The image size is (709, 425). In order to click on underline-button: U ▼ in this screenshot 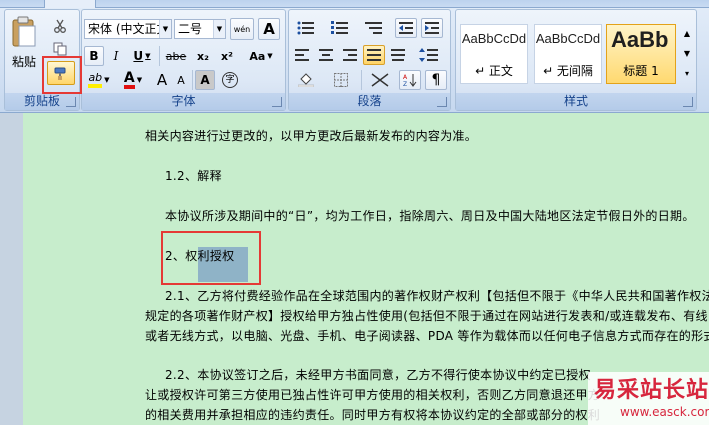, I will do `click(142, 56)`.